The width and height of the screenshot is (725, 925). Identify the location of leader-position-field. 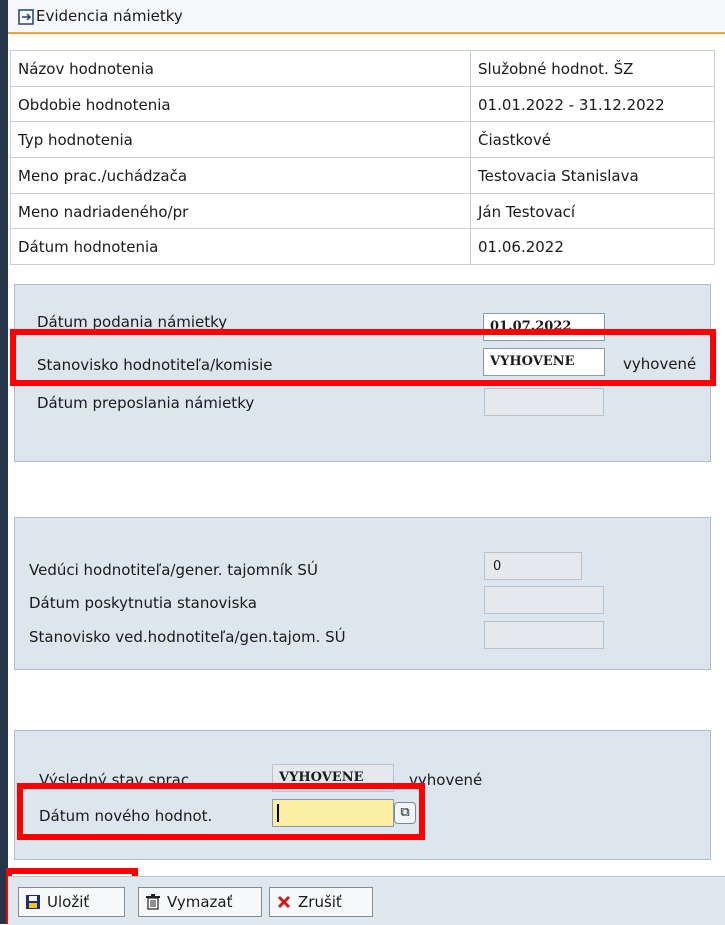
(544, 635).